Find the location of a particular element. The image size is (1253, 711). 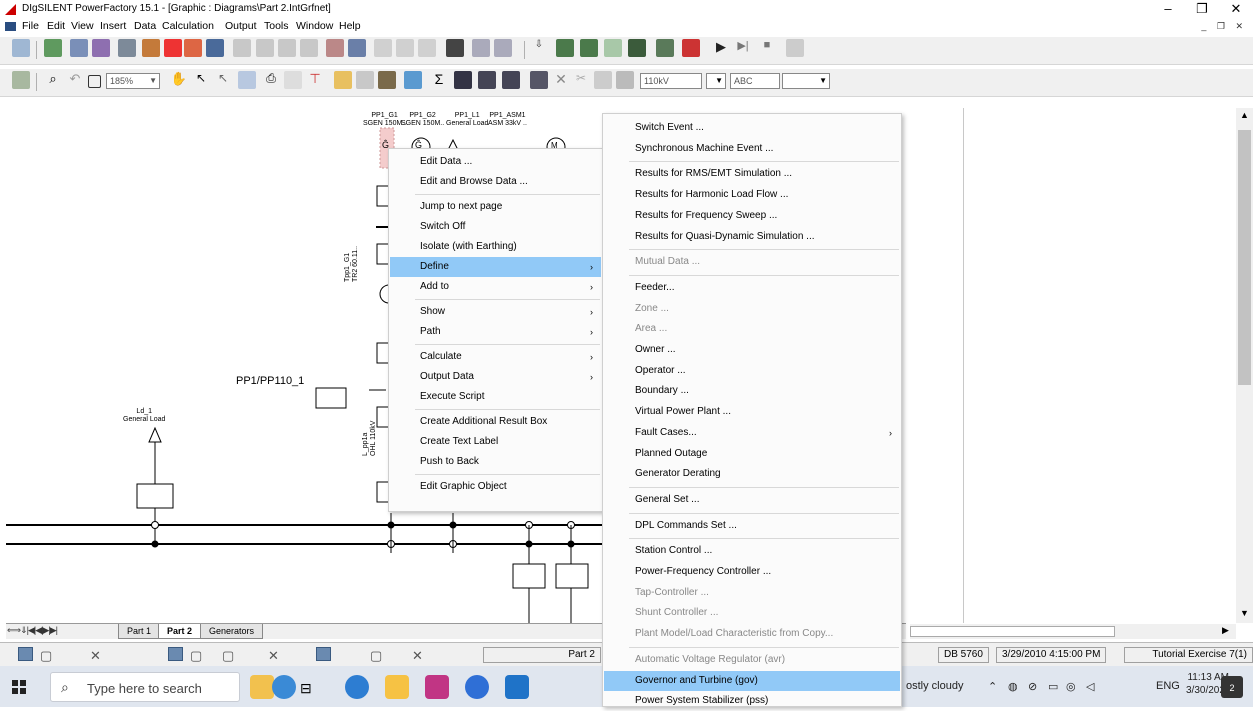

reset-calculation-icon is located at coordinates (427, 48).